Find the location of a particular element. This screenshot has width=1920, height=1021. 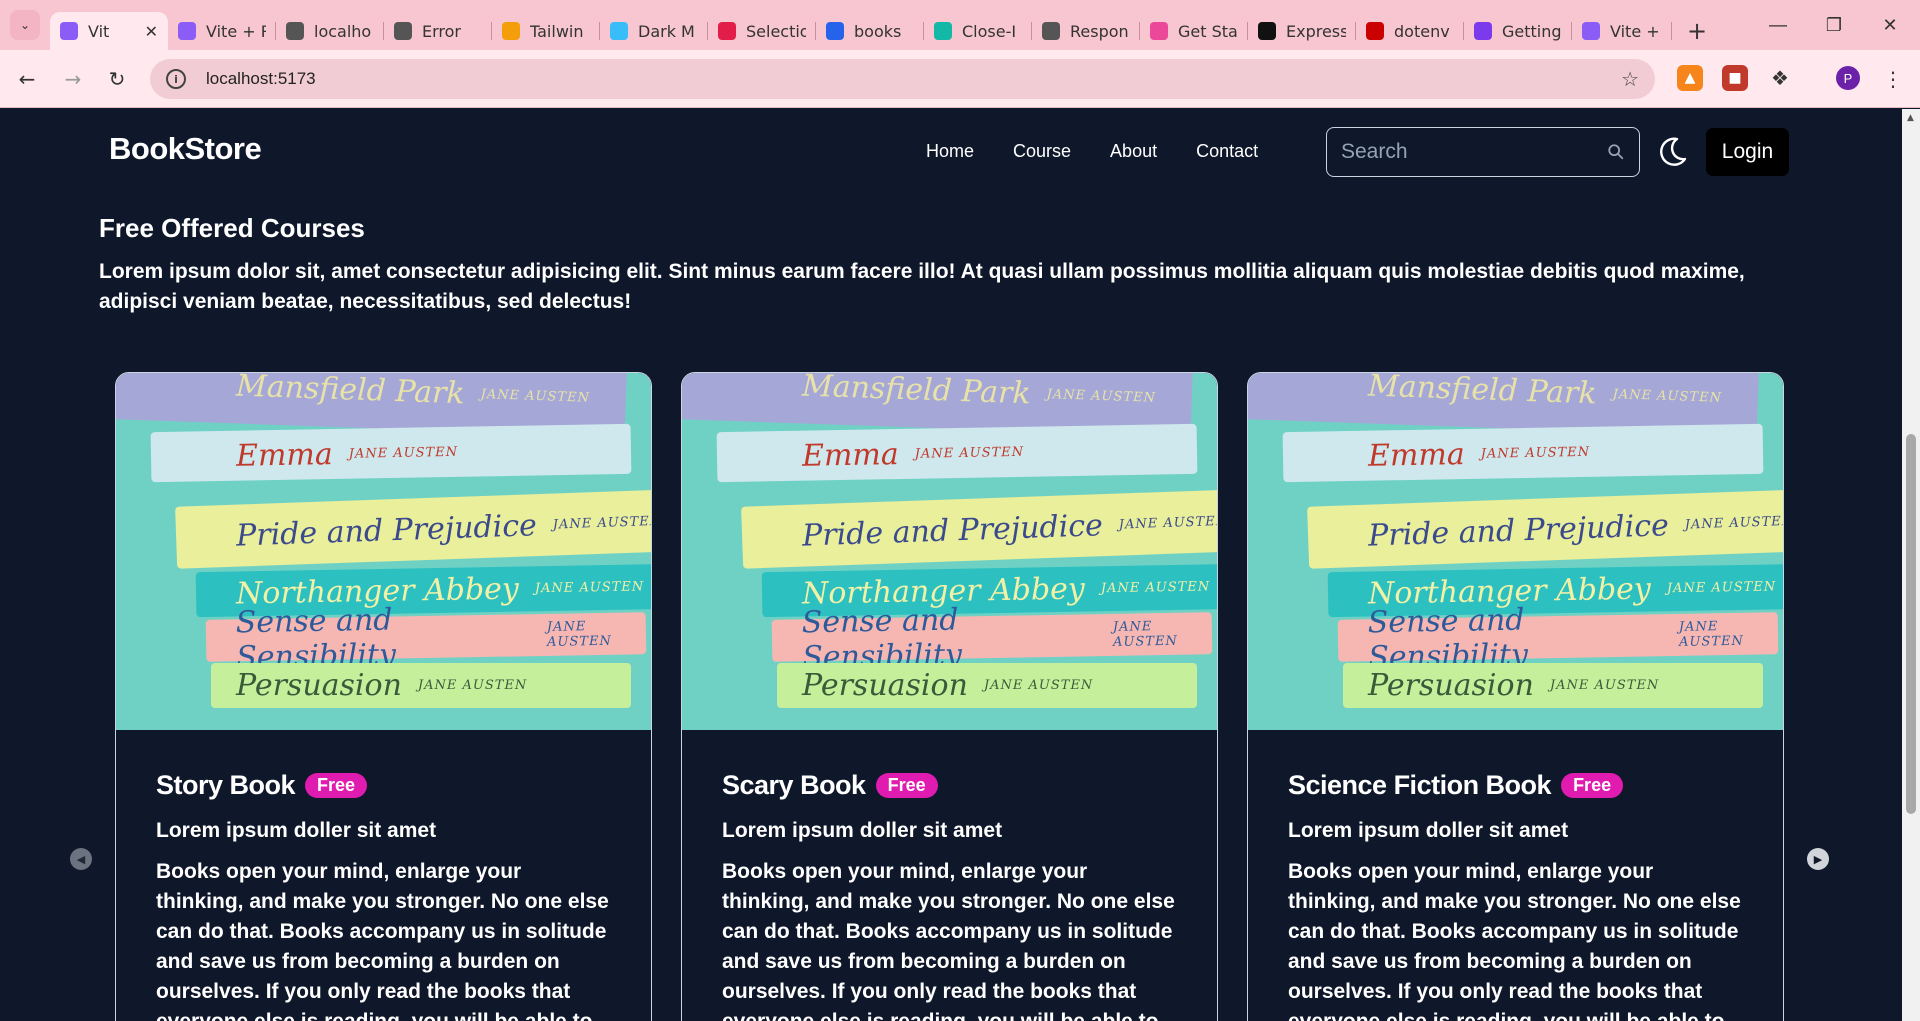

card-title: Scary Book is located at coordinates (794, 785).